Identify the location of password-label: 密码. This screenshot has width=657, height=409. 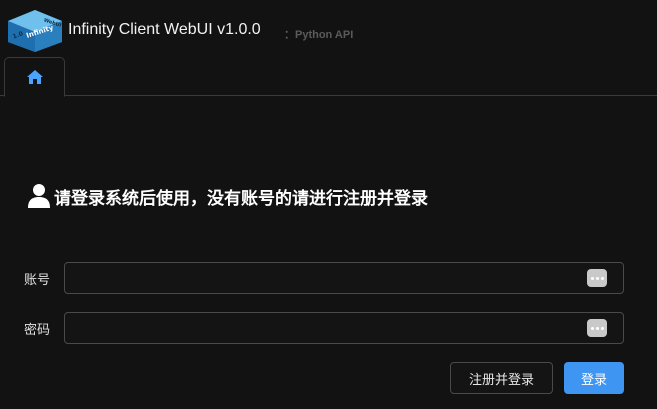
(37, 330).